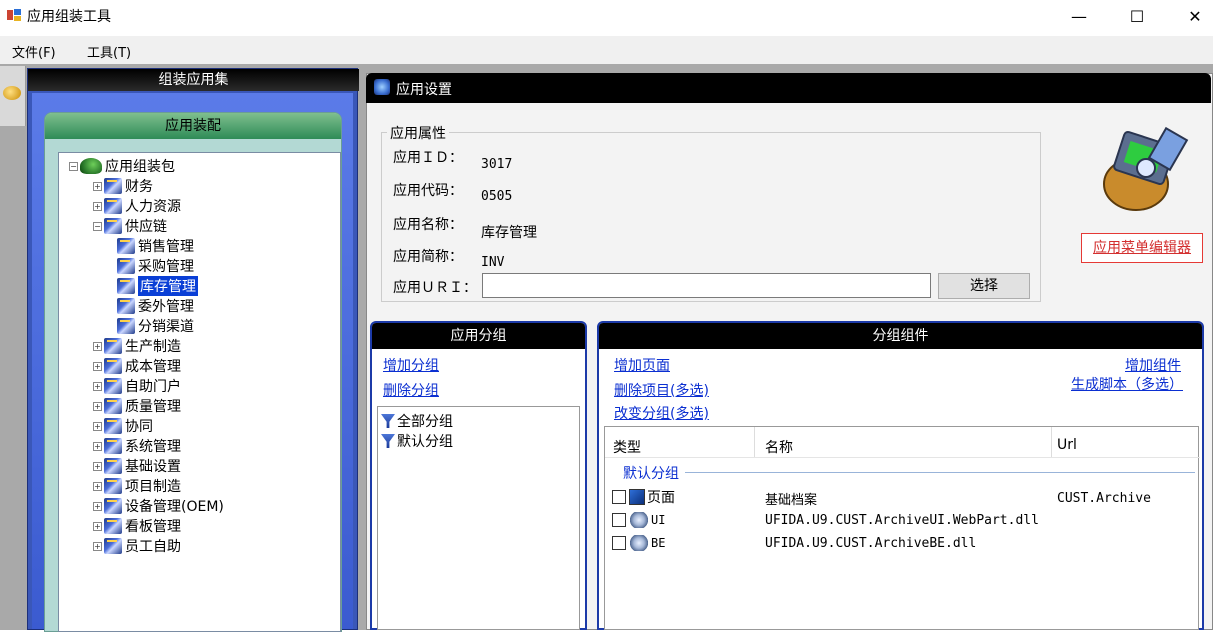  I want to click on app-code-label: 应用代码：, so click(428, 191).